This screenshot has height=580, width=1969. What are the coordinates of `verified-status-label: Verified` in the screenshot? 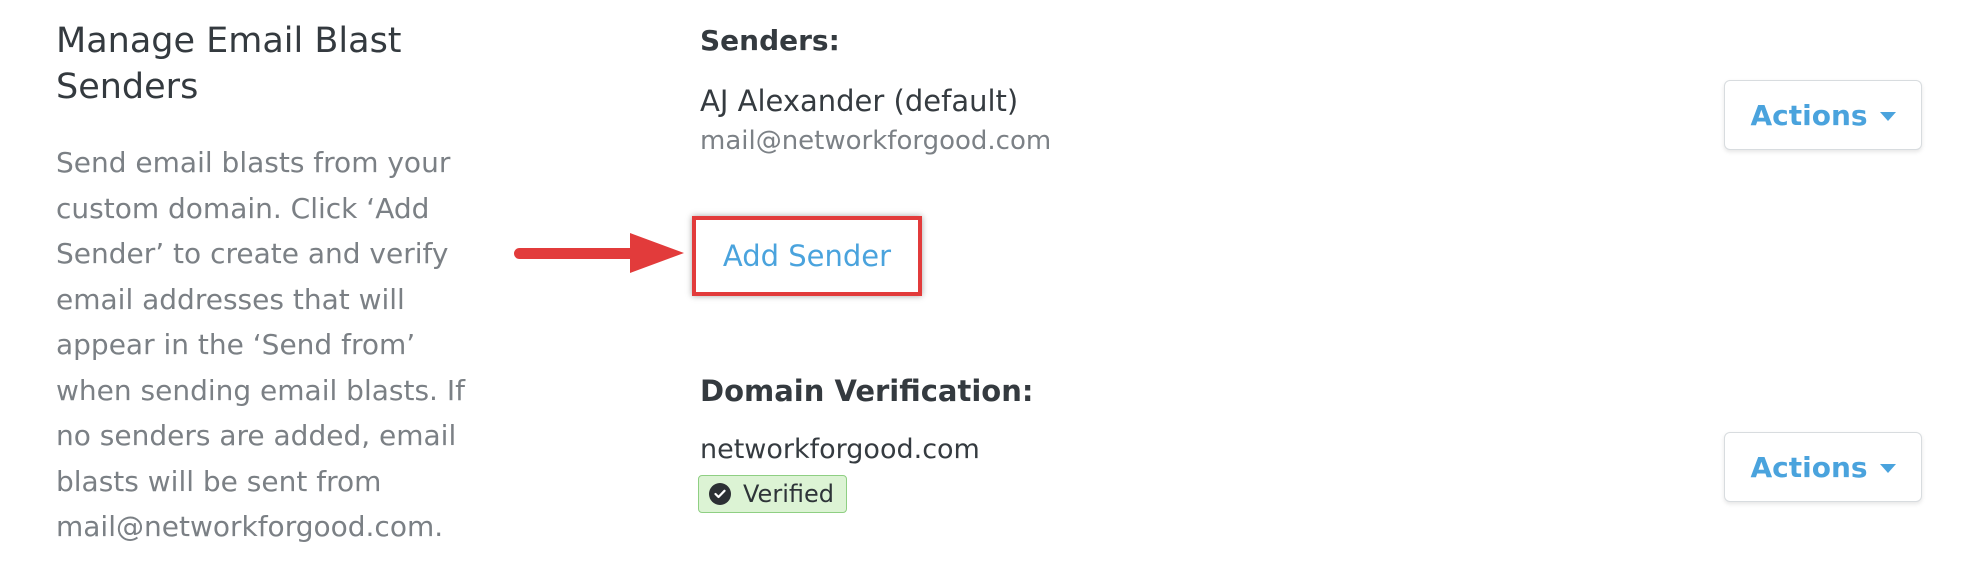 It's located at (788, 494).